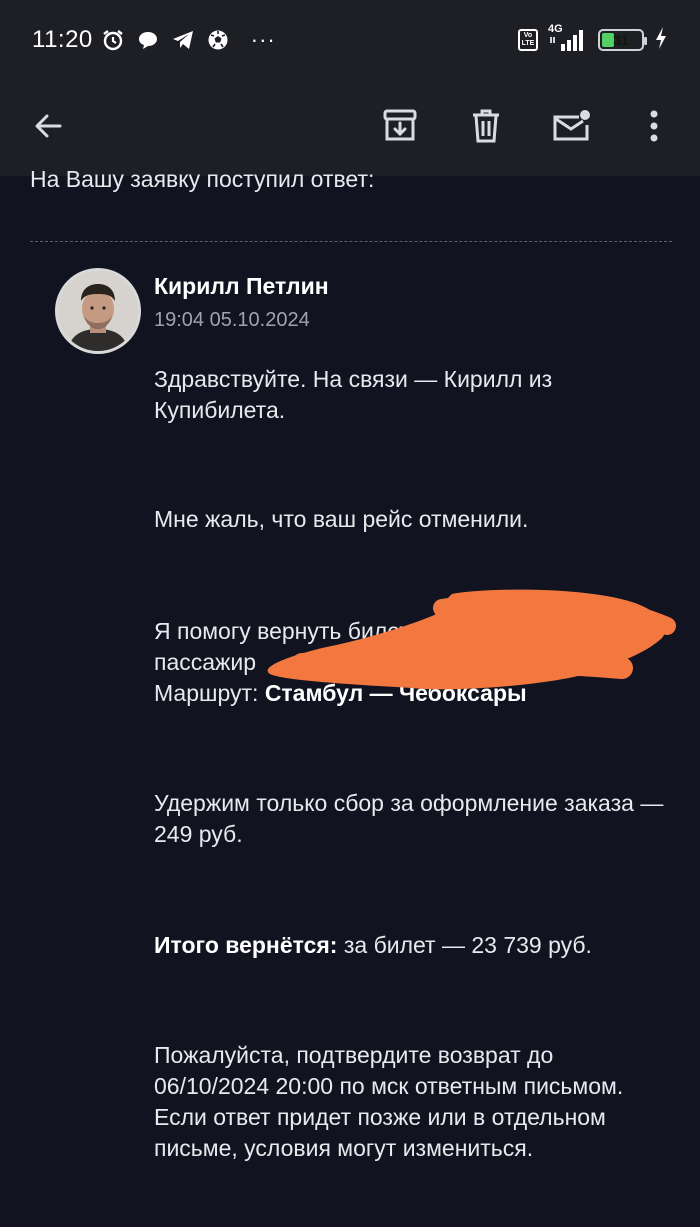  Describe the element at coordinates (528, 40) in the screenshot. I see `volte-badge: Vo LTE` at that location.